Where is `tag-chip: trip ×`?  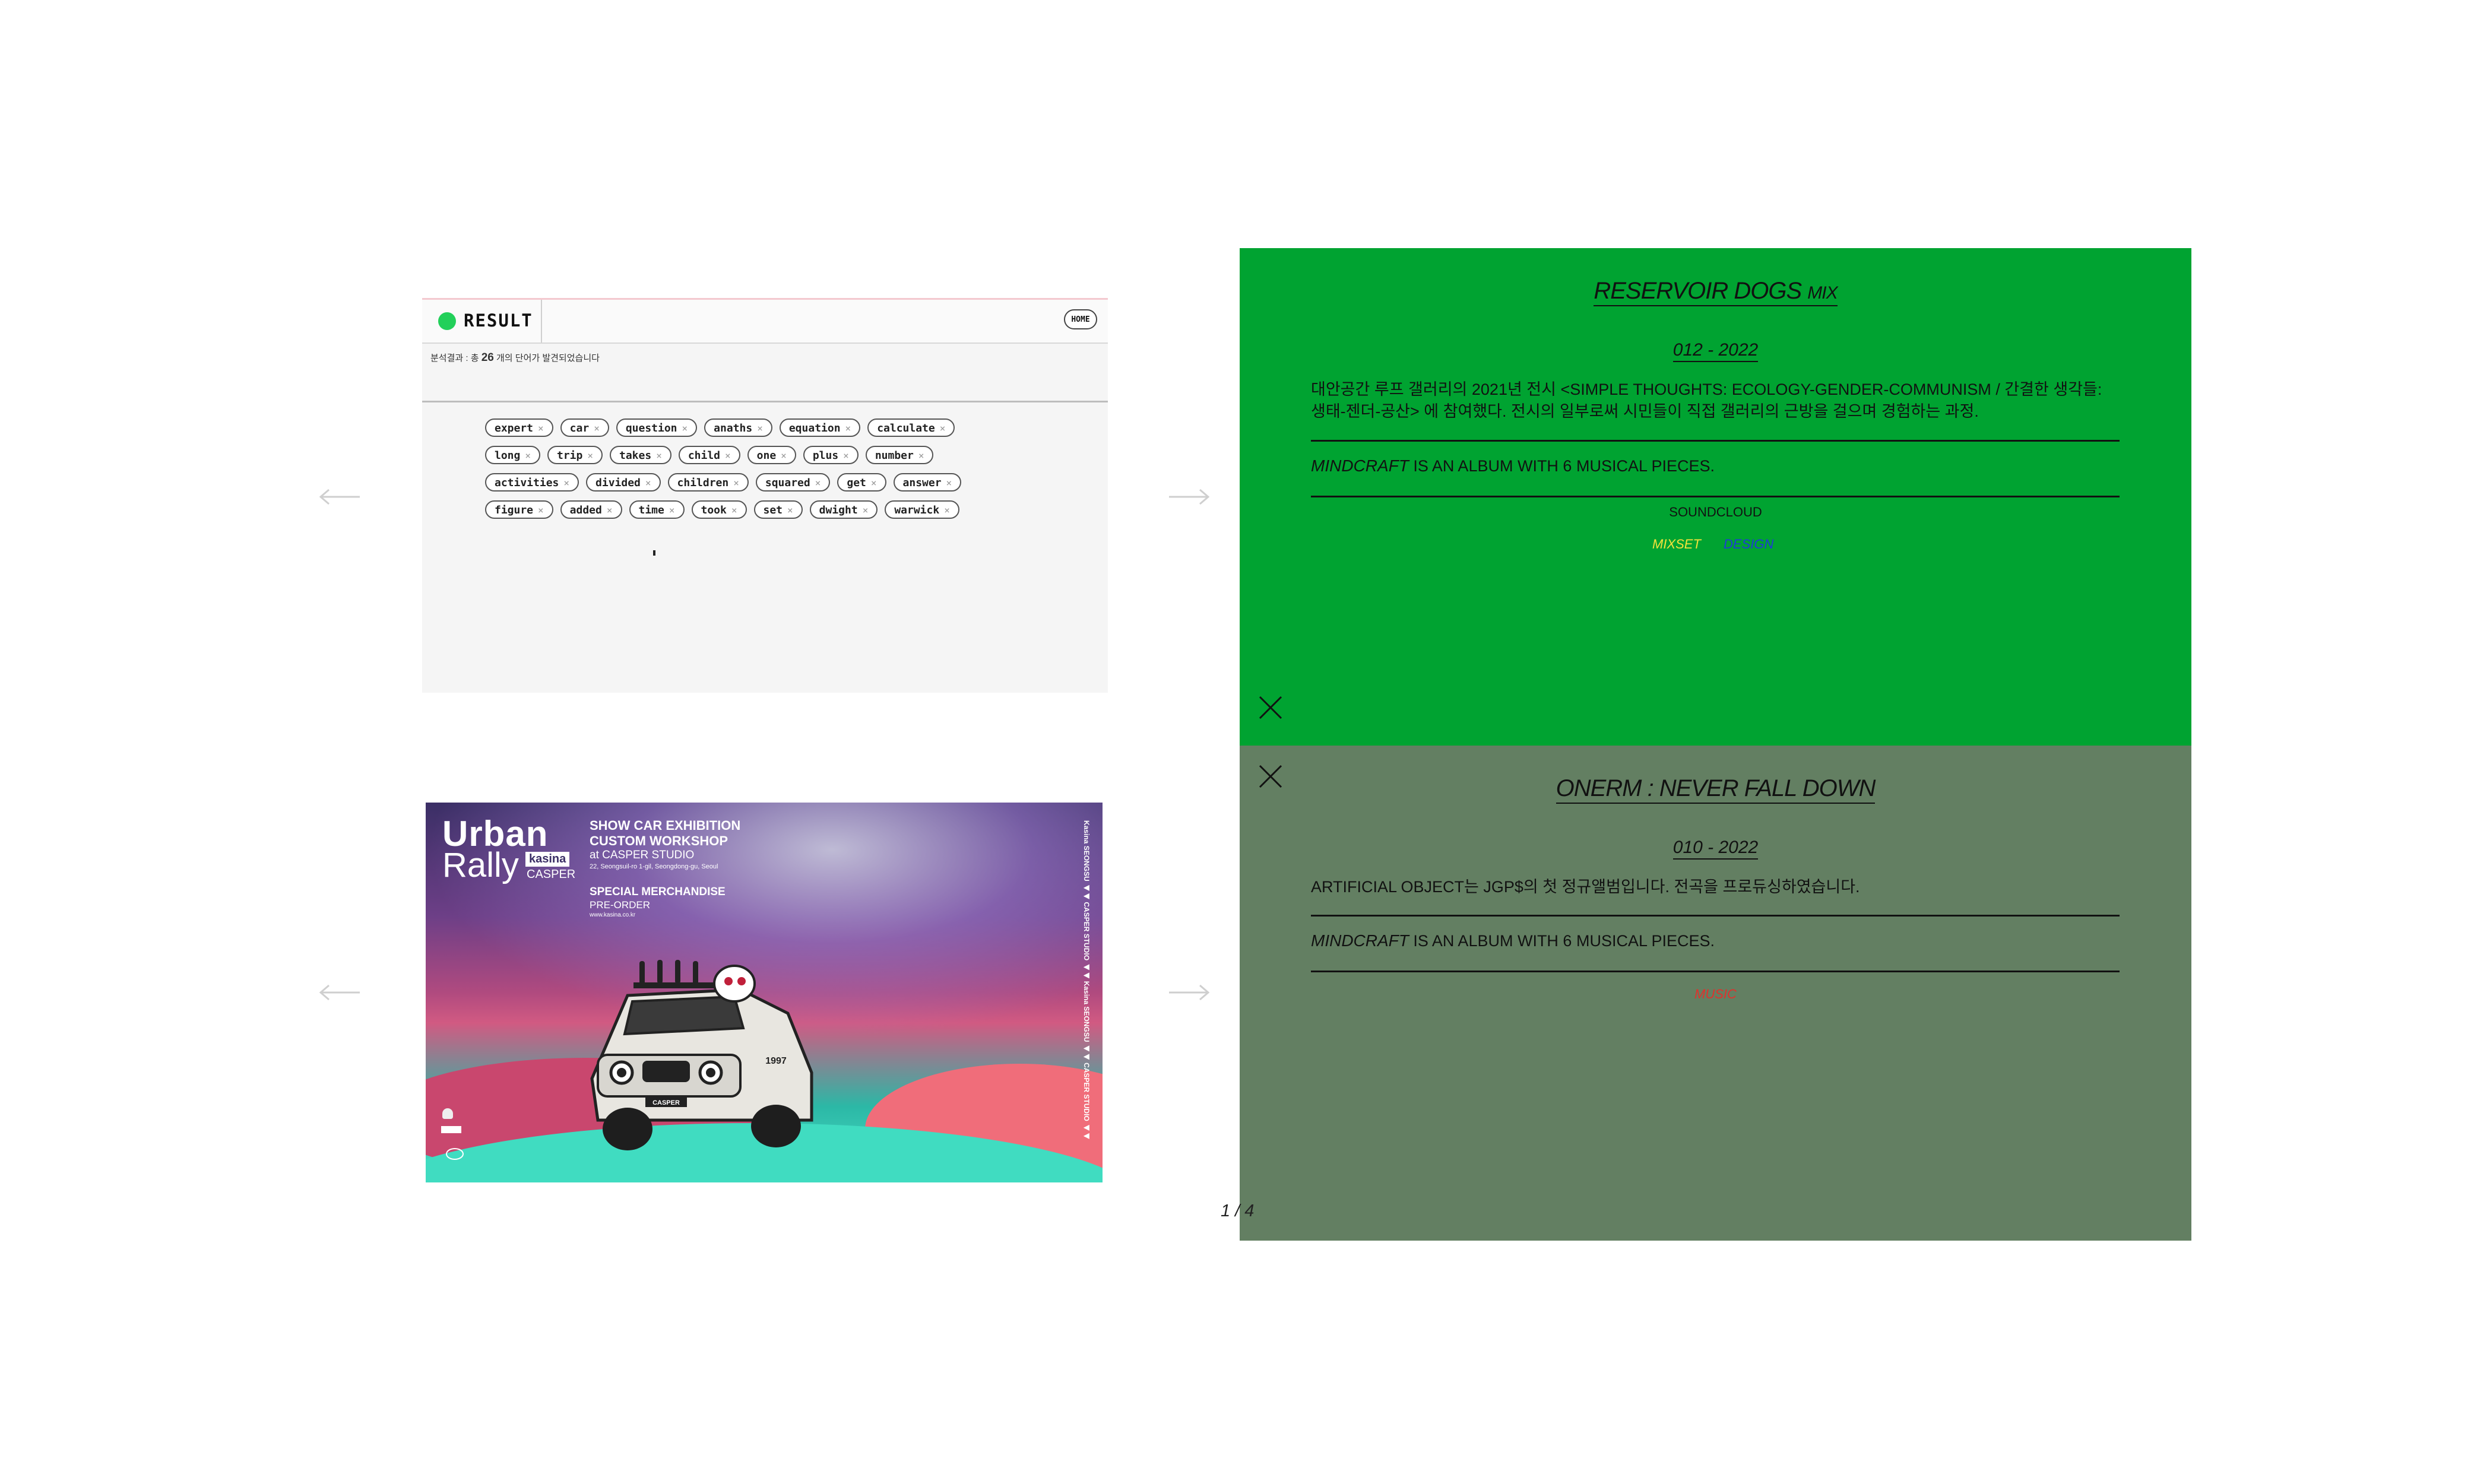
tag-chip: trip × is located at coordinates (575, 455).